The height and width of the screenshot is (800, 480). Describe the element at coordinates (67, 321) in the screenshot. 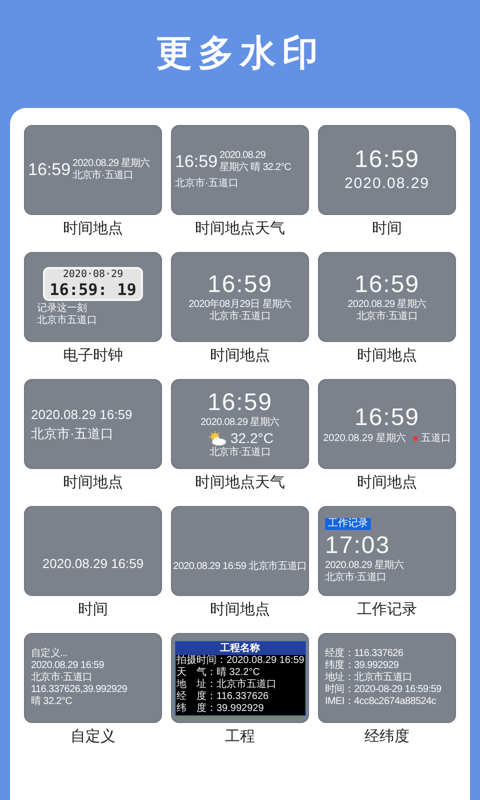

I see `watermark-text: 北京市五道口` at that location.